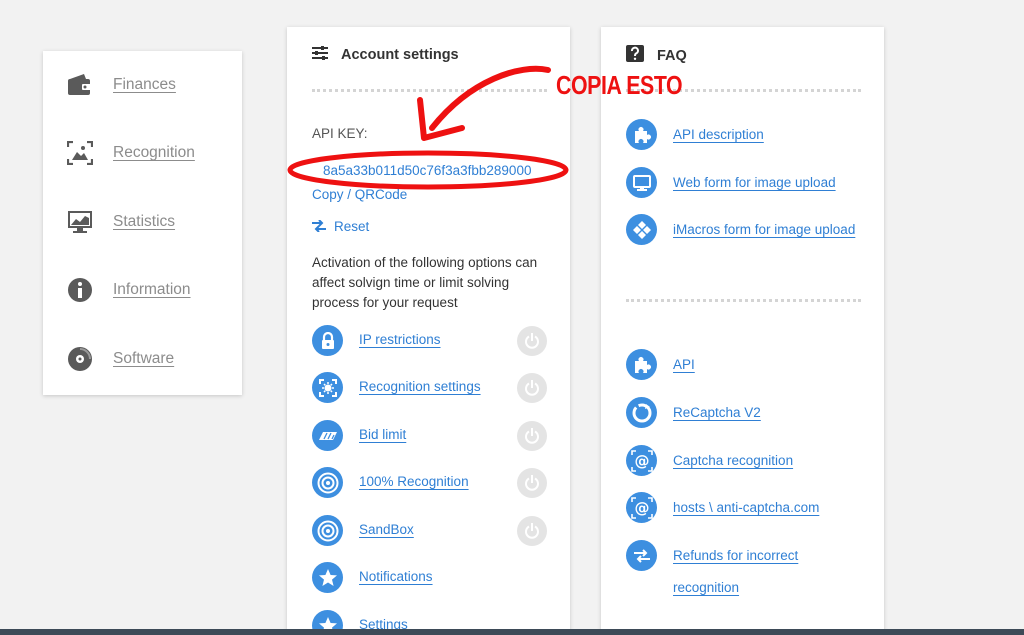  What do you see at coordinates (396, 576) in the screenshot?
I see `option-label: Notifications` at bounding box center [396, 576].